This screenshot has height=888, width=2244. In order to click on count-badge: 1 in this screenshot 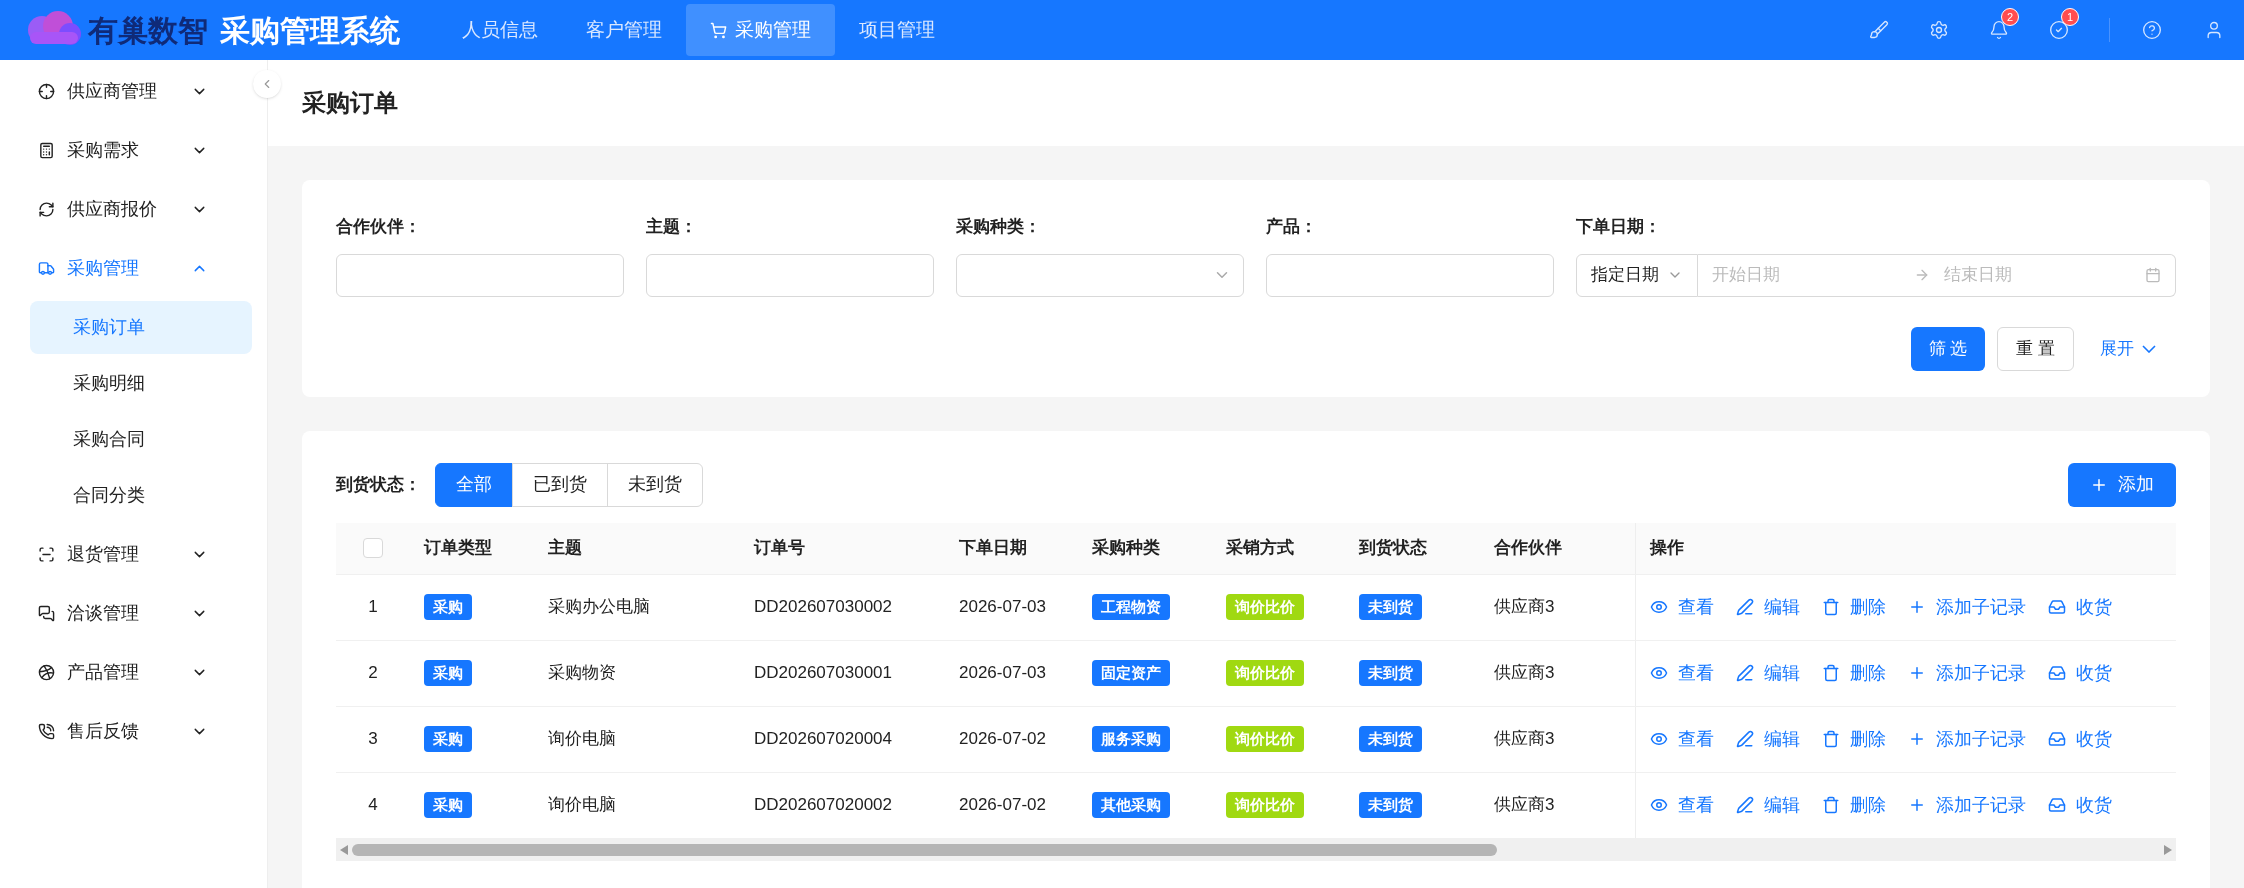, I will do `click(2070, 17)`.